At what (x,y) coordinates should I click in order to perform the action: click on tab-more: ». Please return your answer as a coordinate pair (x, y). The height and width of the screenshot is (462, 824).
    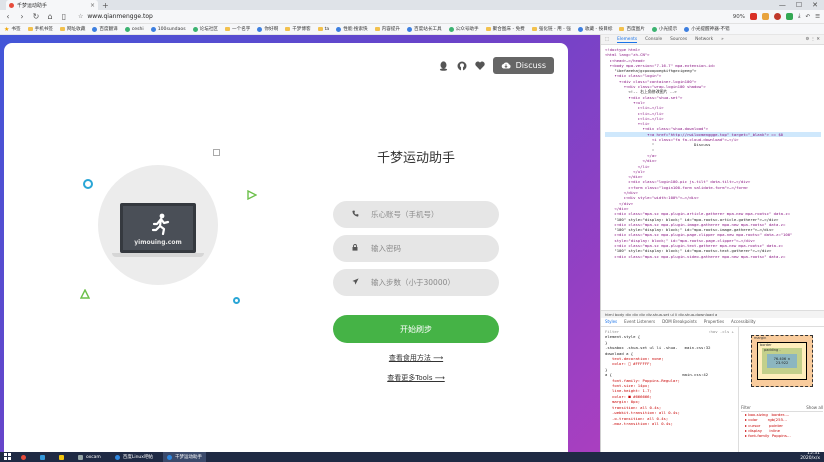
    Looking at the image, I should click on (722, 39).